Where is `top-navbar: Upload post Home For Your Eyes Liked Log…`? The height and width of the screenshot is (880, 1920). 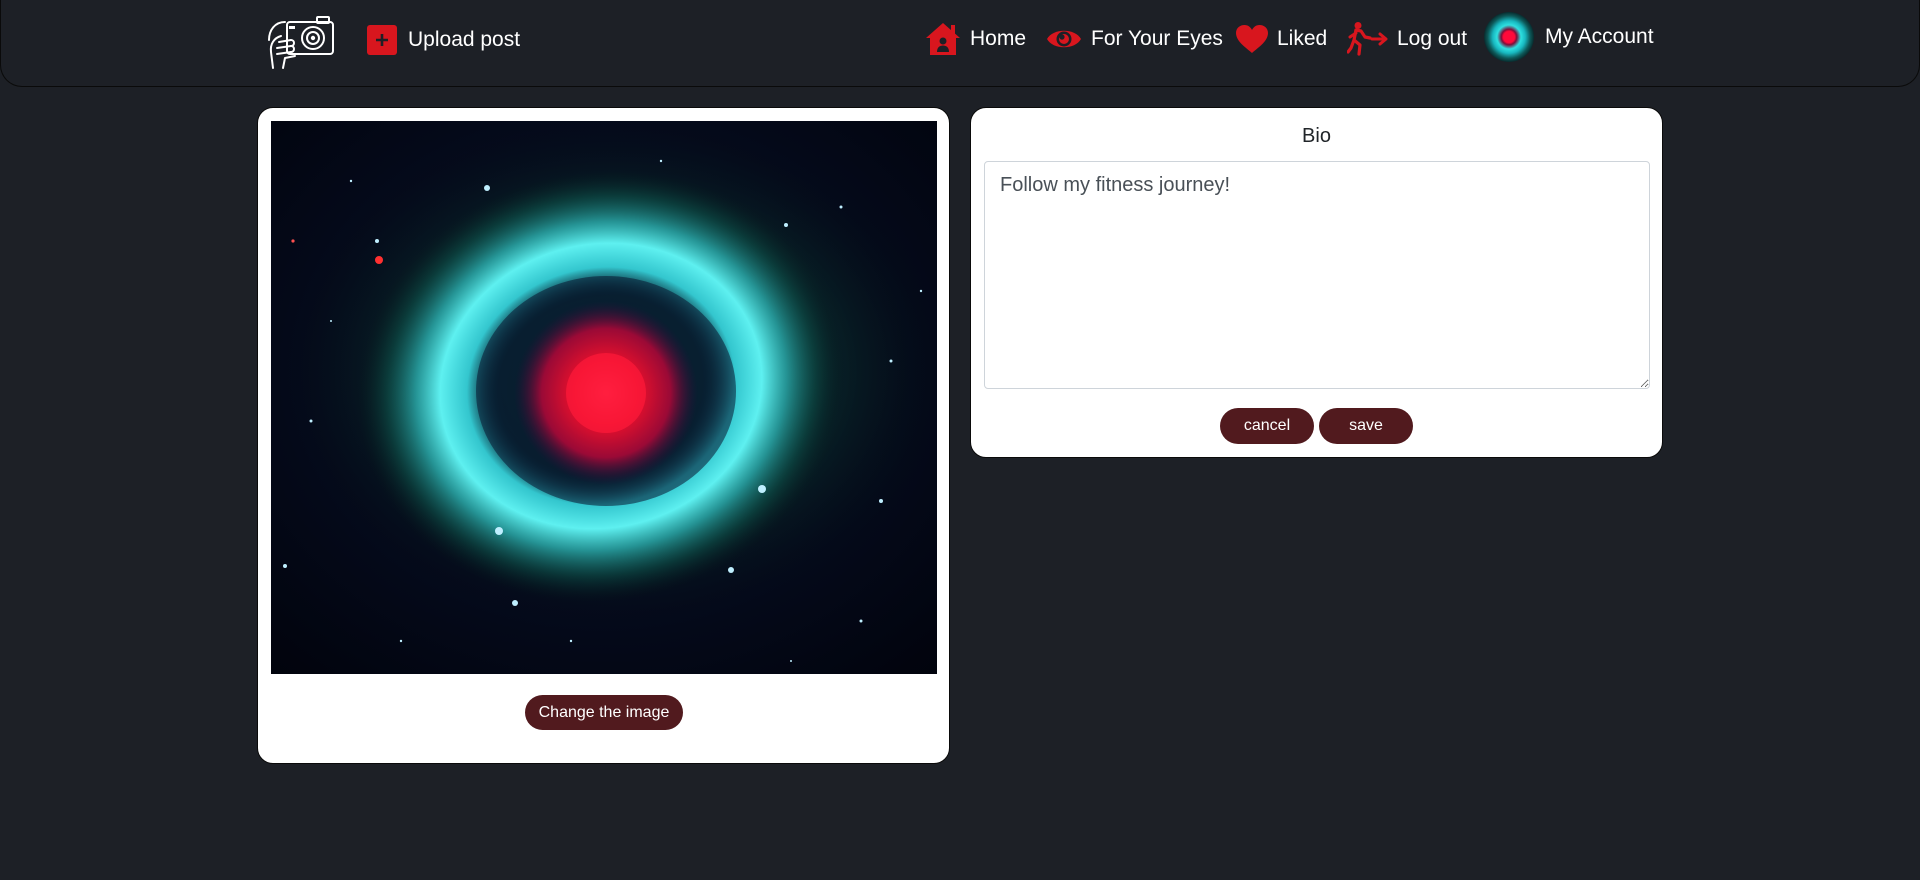
top-navbar: Upload post Home For Your Eyes Liked Log… is located at coordinates (960, 43).